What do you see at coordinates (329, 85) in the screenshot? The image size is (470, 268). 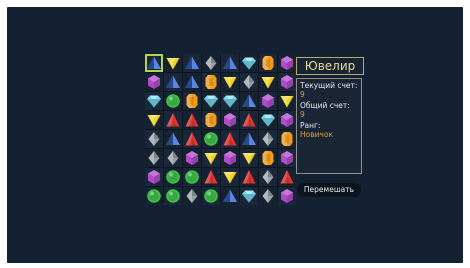 I see `current-score-label: Текущий счет:` at bounding box center [329, 85].